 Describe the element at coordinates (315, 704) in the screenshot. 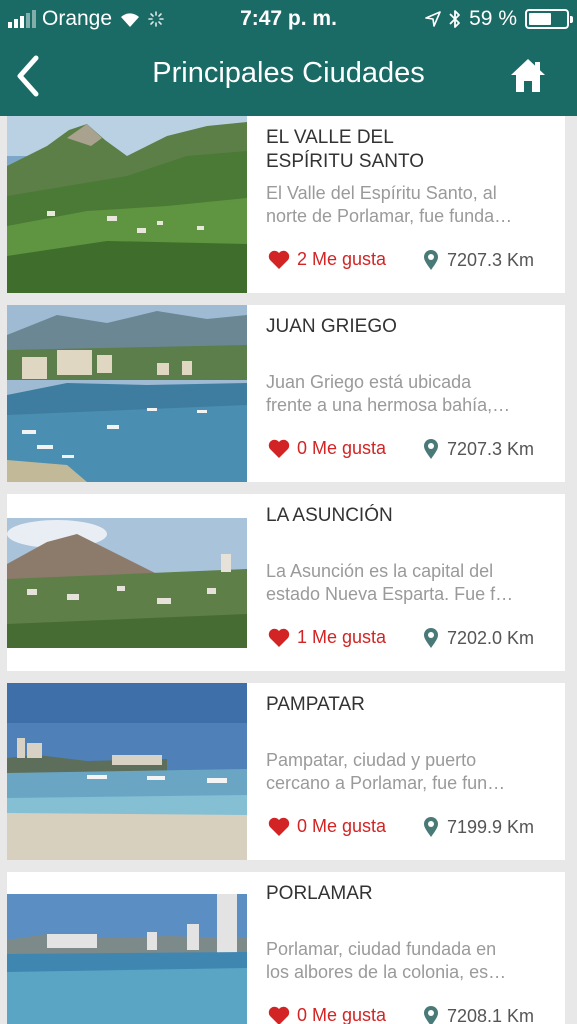

I see `city-name: PAMPATAR` at that location.